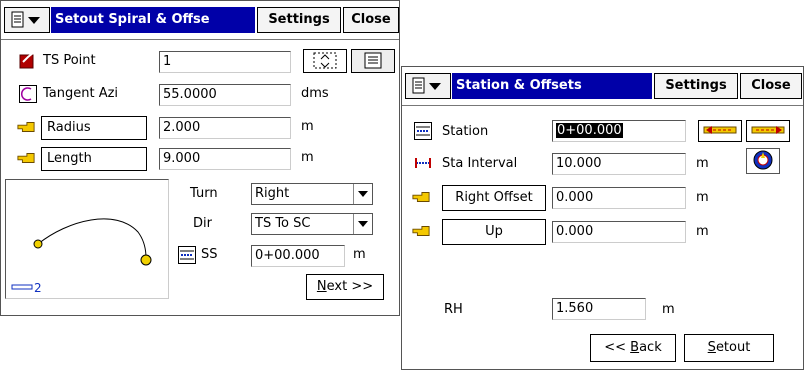 The height and width of the screenshot is (370, 804). I want to click on back-button: << Back, so click(633, 348).